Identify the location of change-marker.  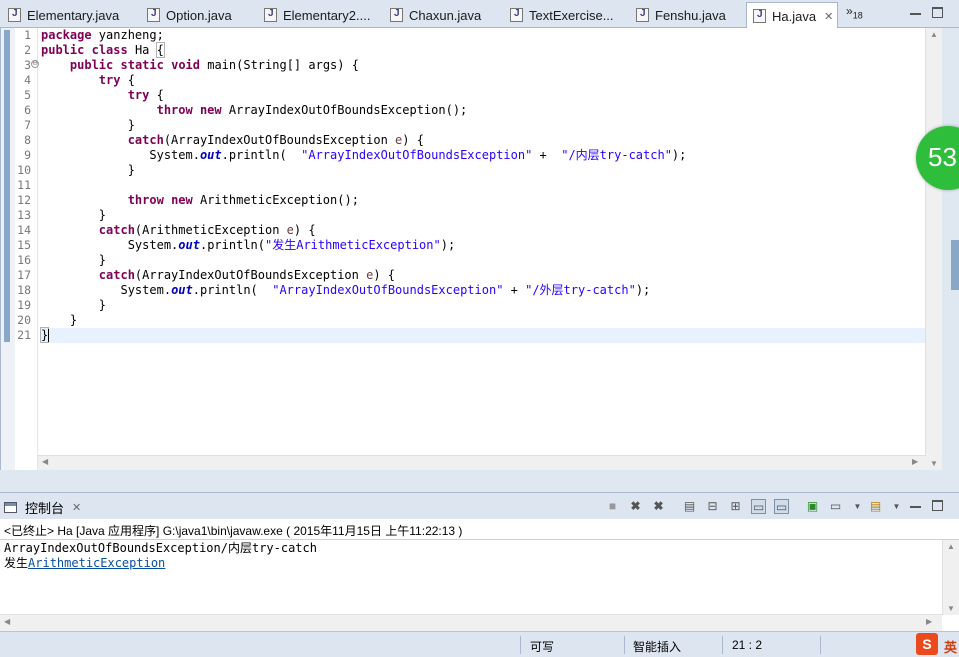
(7, 186).